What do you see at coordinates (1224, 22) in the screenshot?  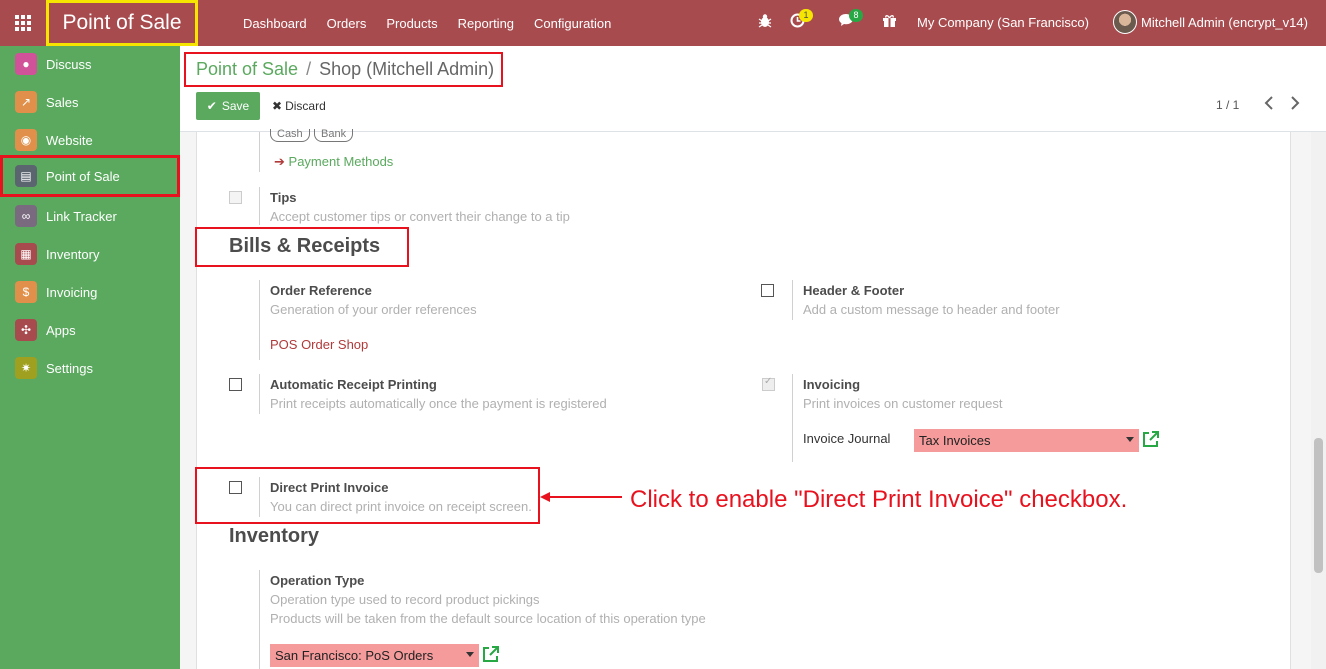 I see `user-menu: Mitchell Admin (encrypt_v14)` at bounding box center [1224, 22].